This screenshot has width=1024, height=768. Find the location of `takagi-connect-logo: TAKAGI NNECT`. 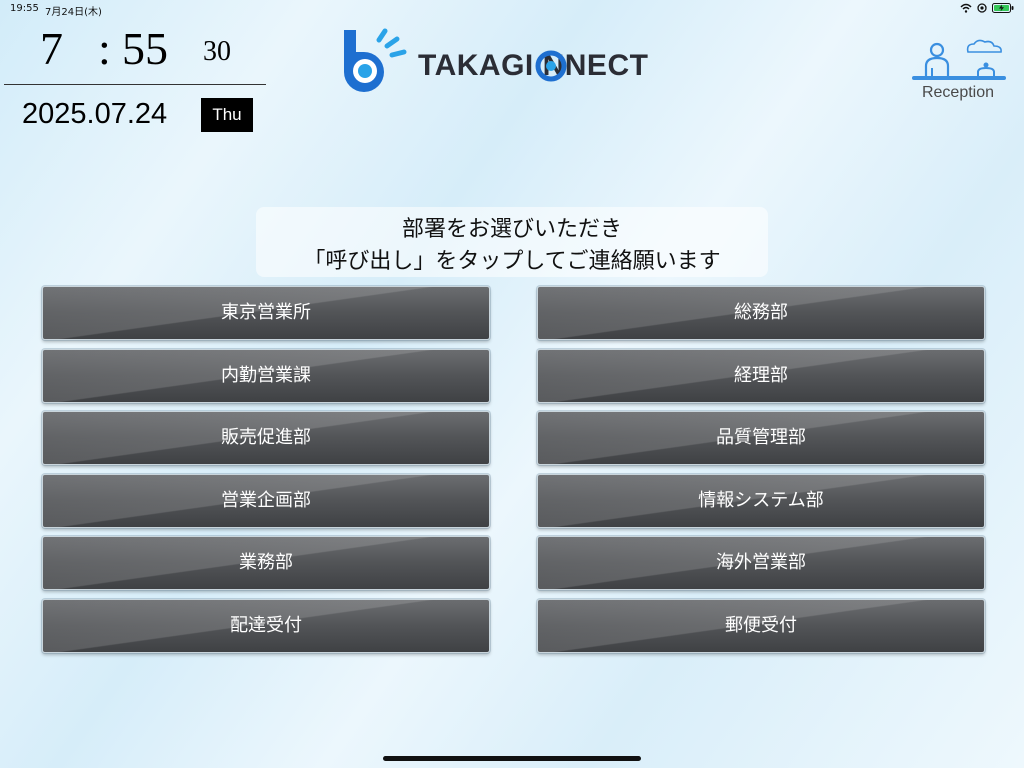

takagi-connect-logo: TAKAGI NNECT is located at coordinates (518, 61).